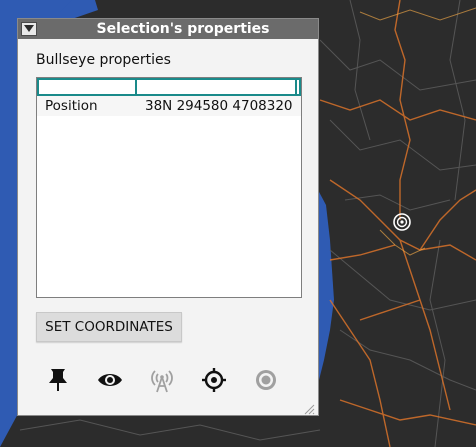 This screenshot has width=476, height=447. I want to click on locate-button, so click(214, 379).